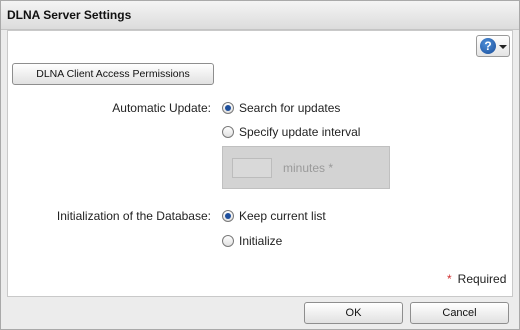 This screenshot has height=330, width=520. I want to click on ok-button: OK, so click(353, 313).